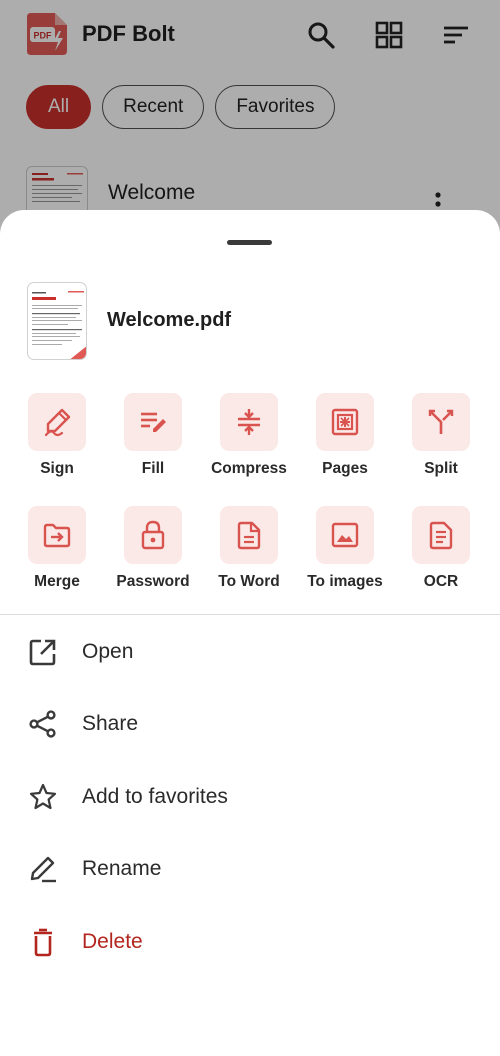  I want to click on rename-icon, so click(43, 869).